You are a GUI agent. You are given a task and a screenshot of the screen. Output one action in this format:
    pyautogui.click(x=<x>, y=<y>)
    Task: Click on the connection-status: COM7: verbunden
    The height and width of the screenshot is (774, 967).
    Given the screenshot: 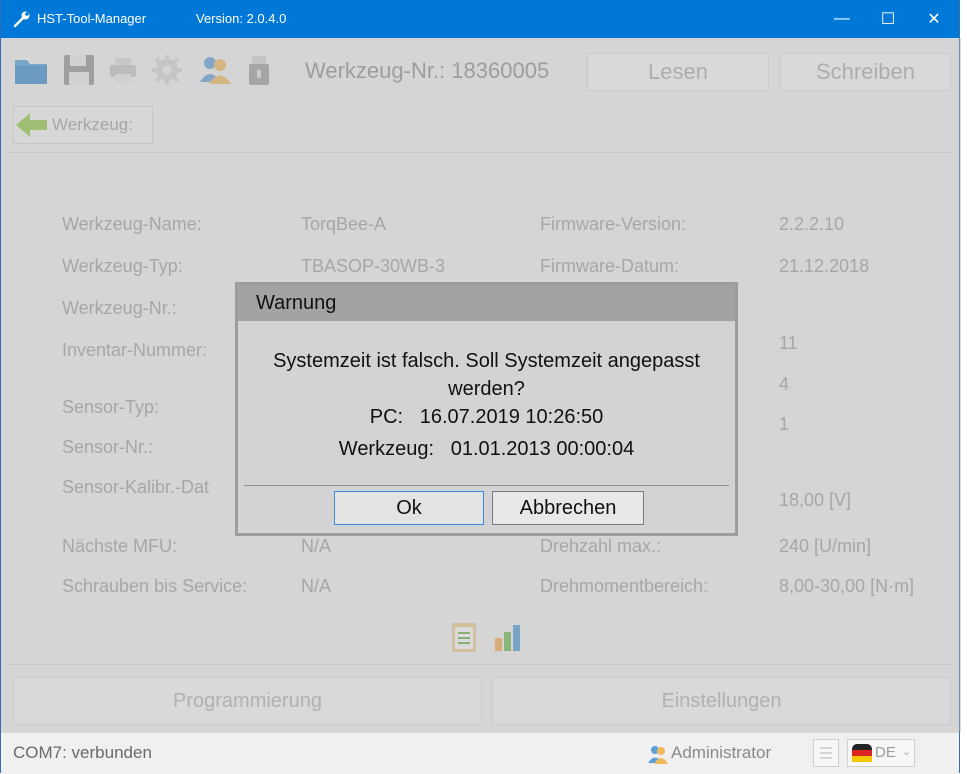 What is the action you would take?
    pyautogui.click(x=82, y=752)
    